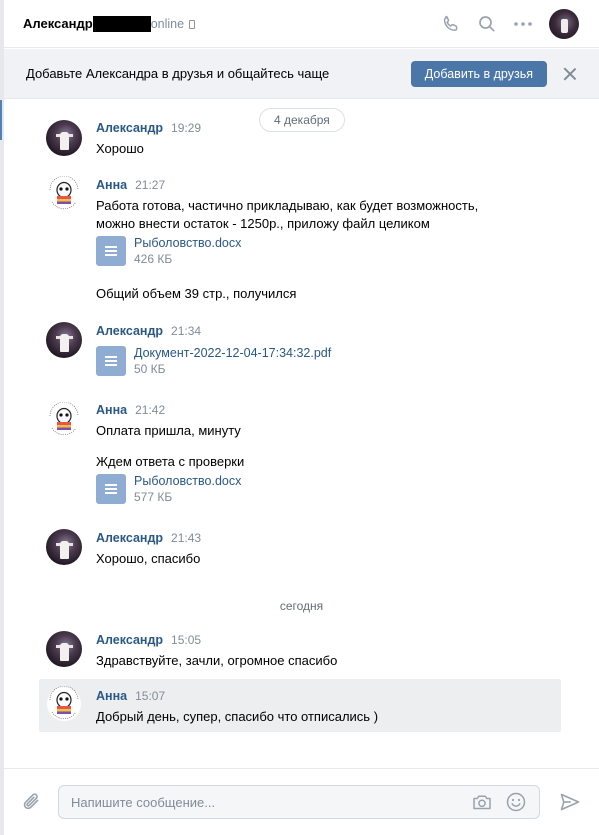  I want to click on message-text: Хорошо, so click(120, 148).